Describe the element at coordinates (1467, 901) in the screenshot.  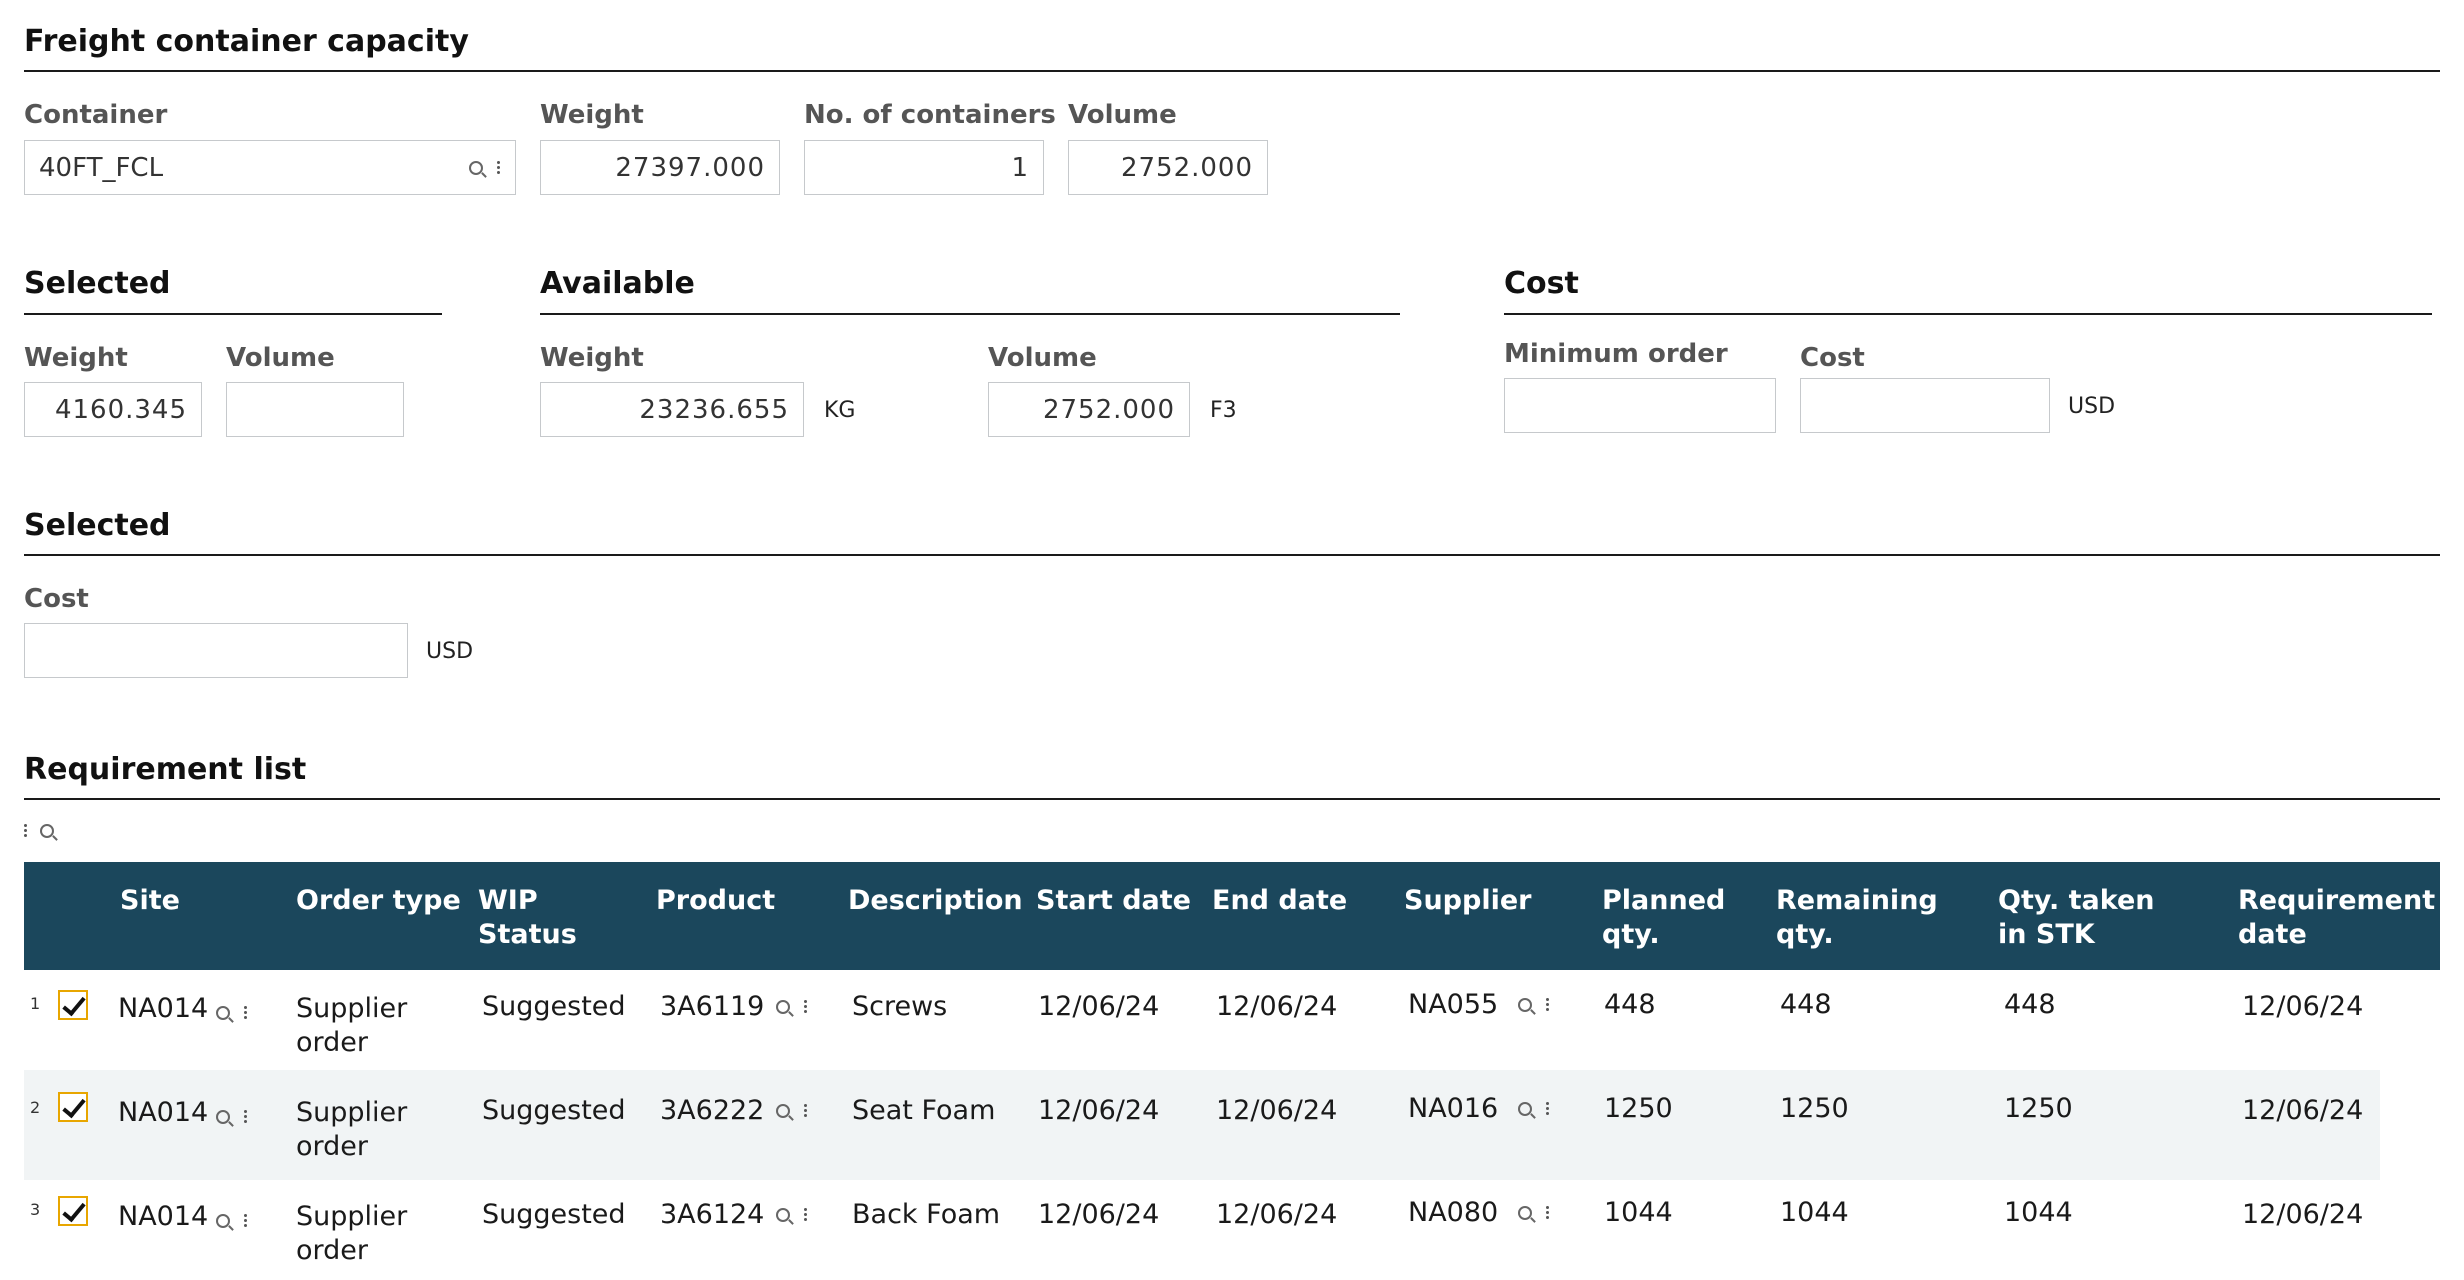
I see `column-header: Supplier` at that location.